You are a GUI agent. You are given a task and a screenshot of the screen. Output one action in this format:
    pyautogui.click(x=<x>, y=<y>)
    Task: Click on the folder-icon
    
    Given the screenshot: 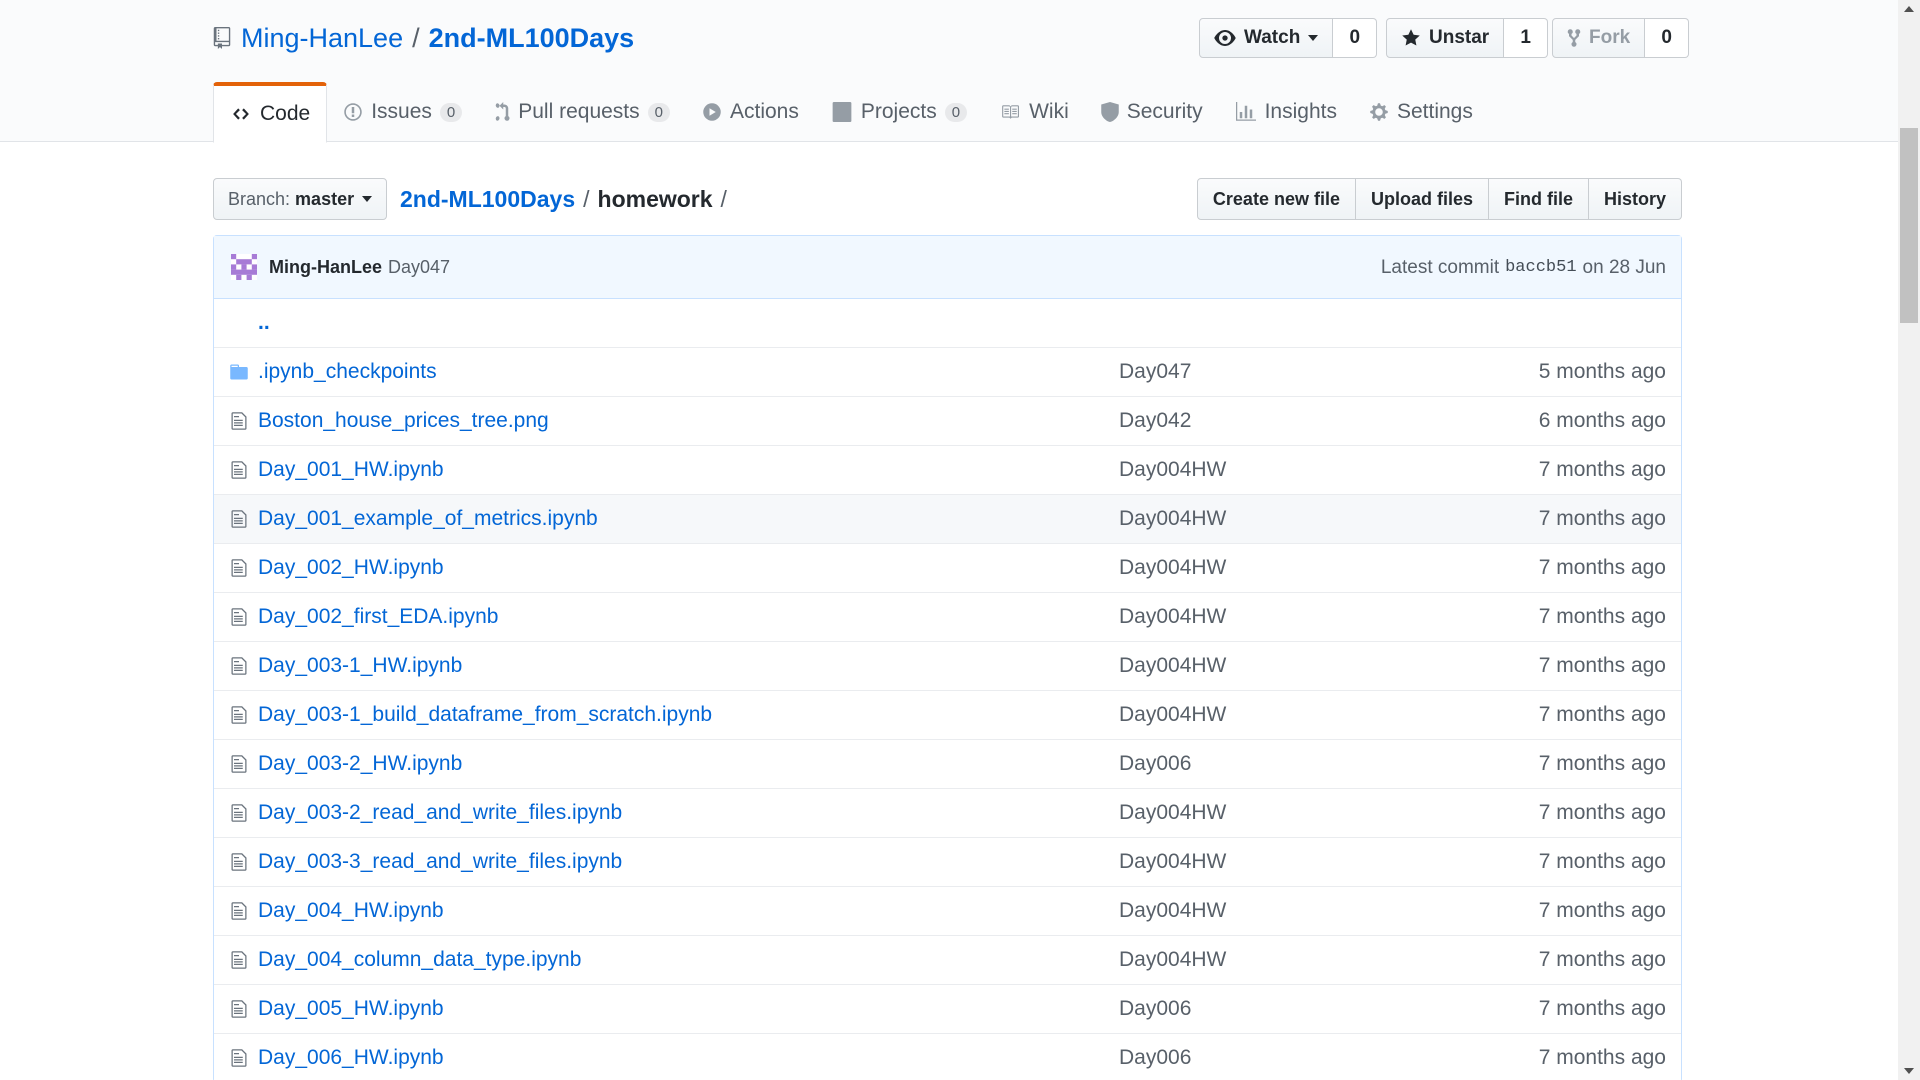 What is the action you would take?
    pyautogui.click(x=239, y=372)
    